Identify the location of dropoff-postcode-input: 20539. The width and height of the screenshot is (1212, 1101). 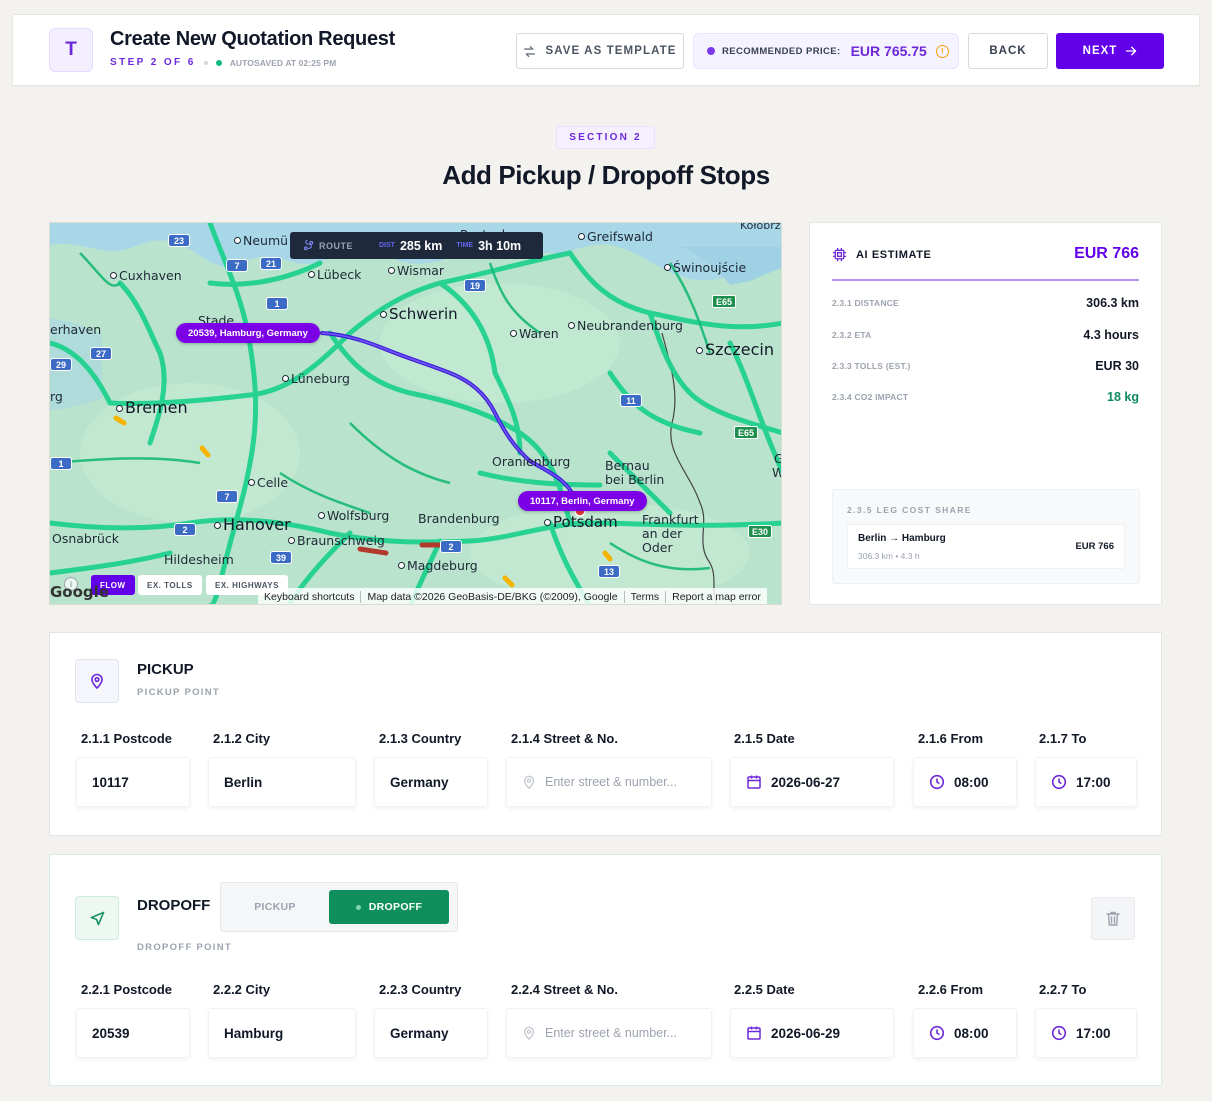
(133, 1033).